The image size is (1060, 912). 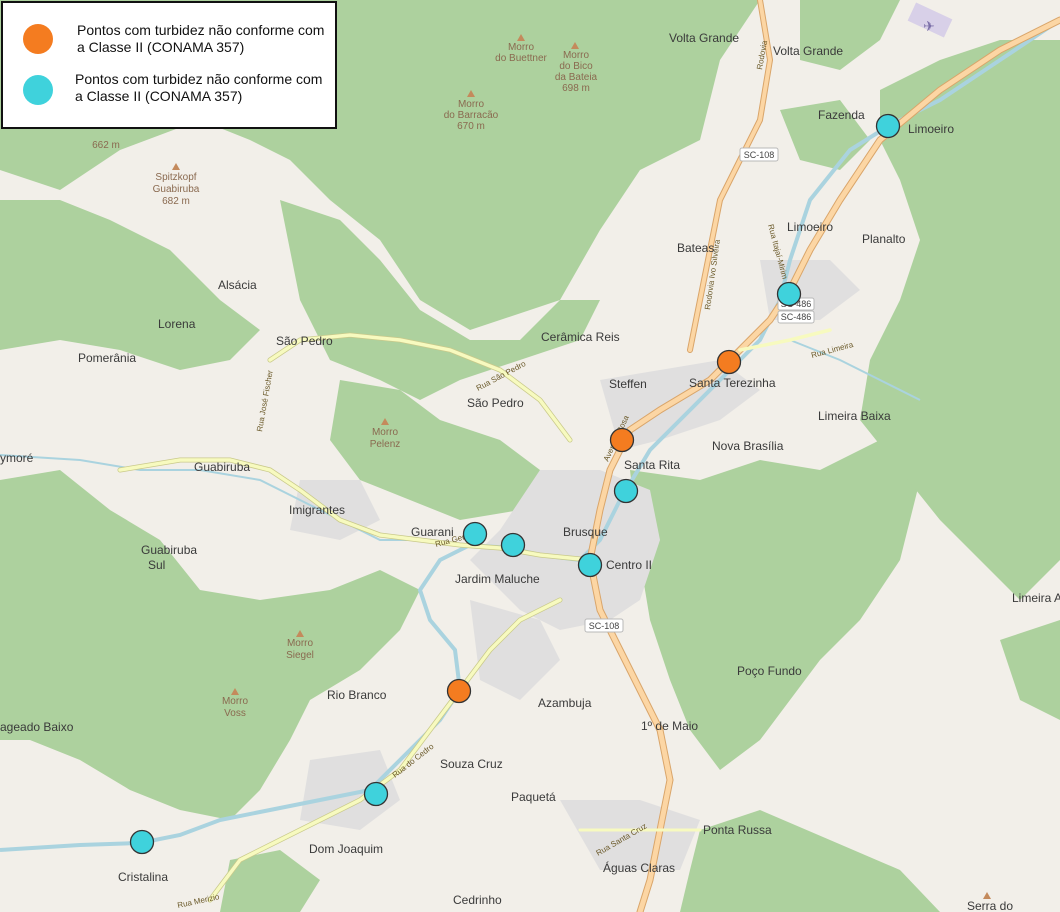 I want to click on label-lorena: Lorena, so click(x=177, y=324).